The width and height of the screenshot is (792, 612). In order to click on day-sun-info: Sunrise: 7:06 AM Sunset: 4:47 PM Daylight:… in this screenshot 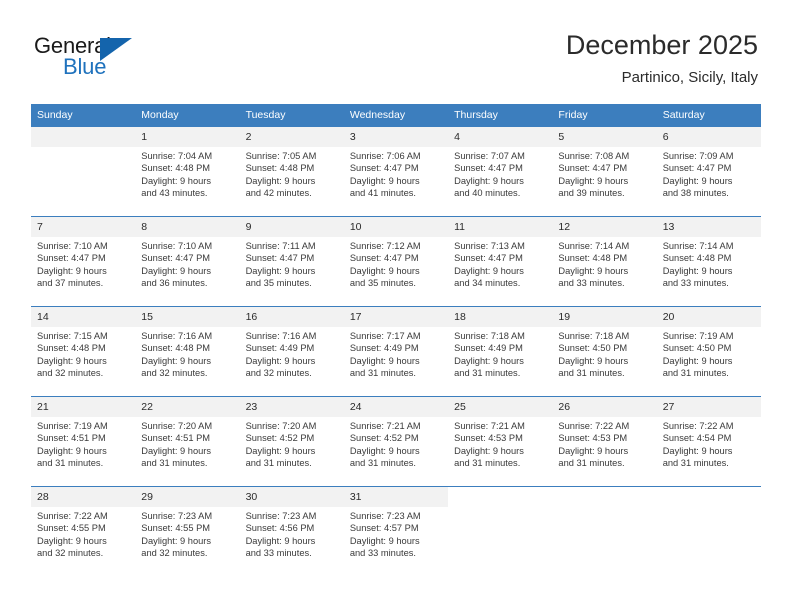, I will do `click(396, 173)`.